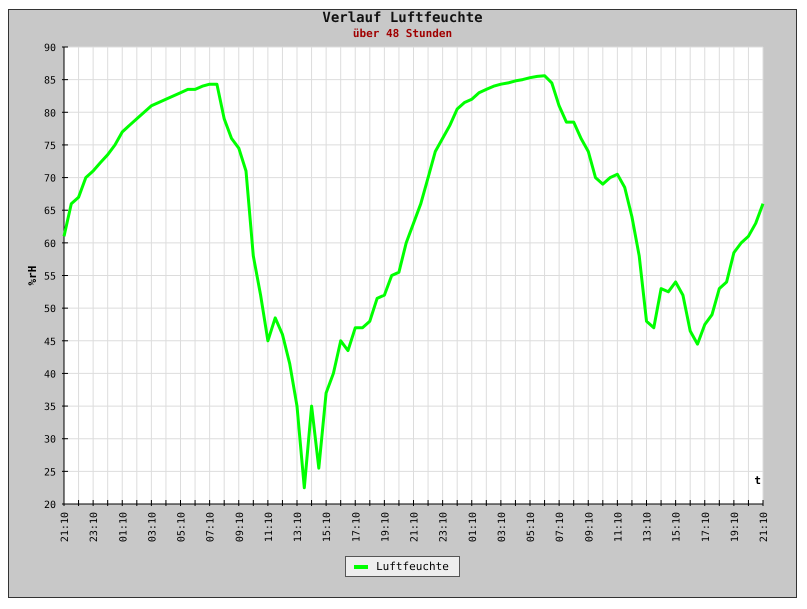  I want to click on y-tick-label: 70, so click(50, 179).